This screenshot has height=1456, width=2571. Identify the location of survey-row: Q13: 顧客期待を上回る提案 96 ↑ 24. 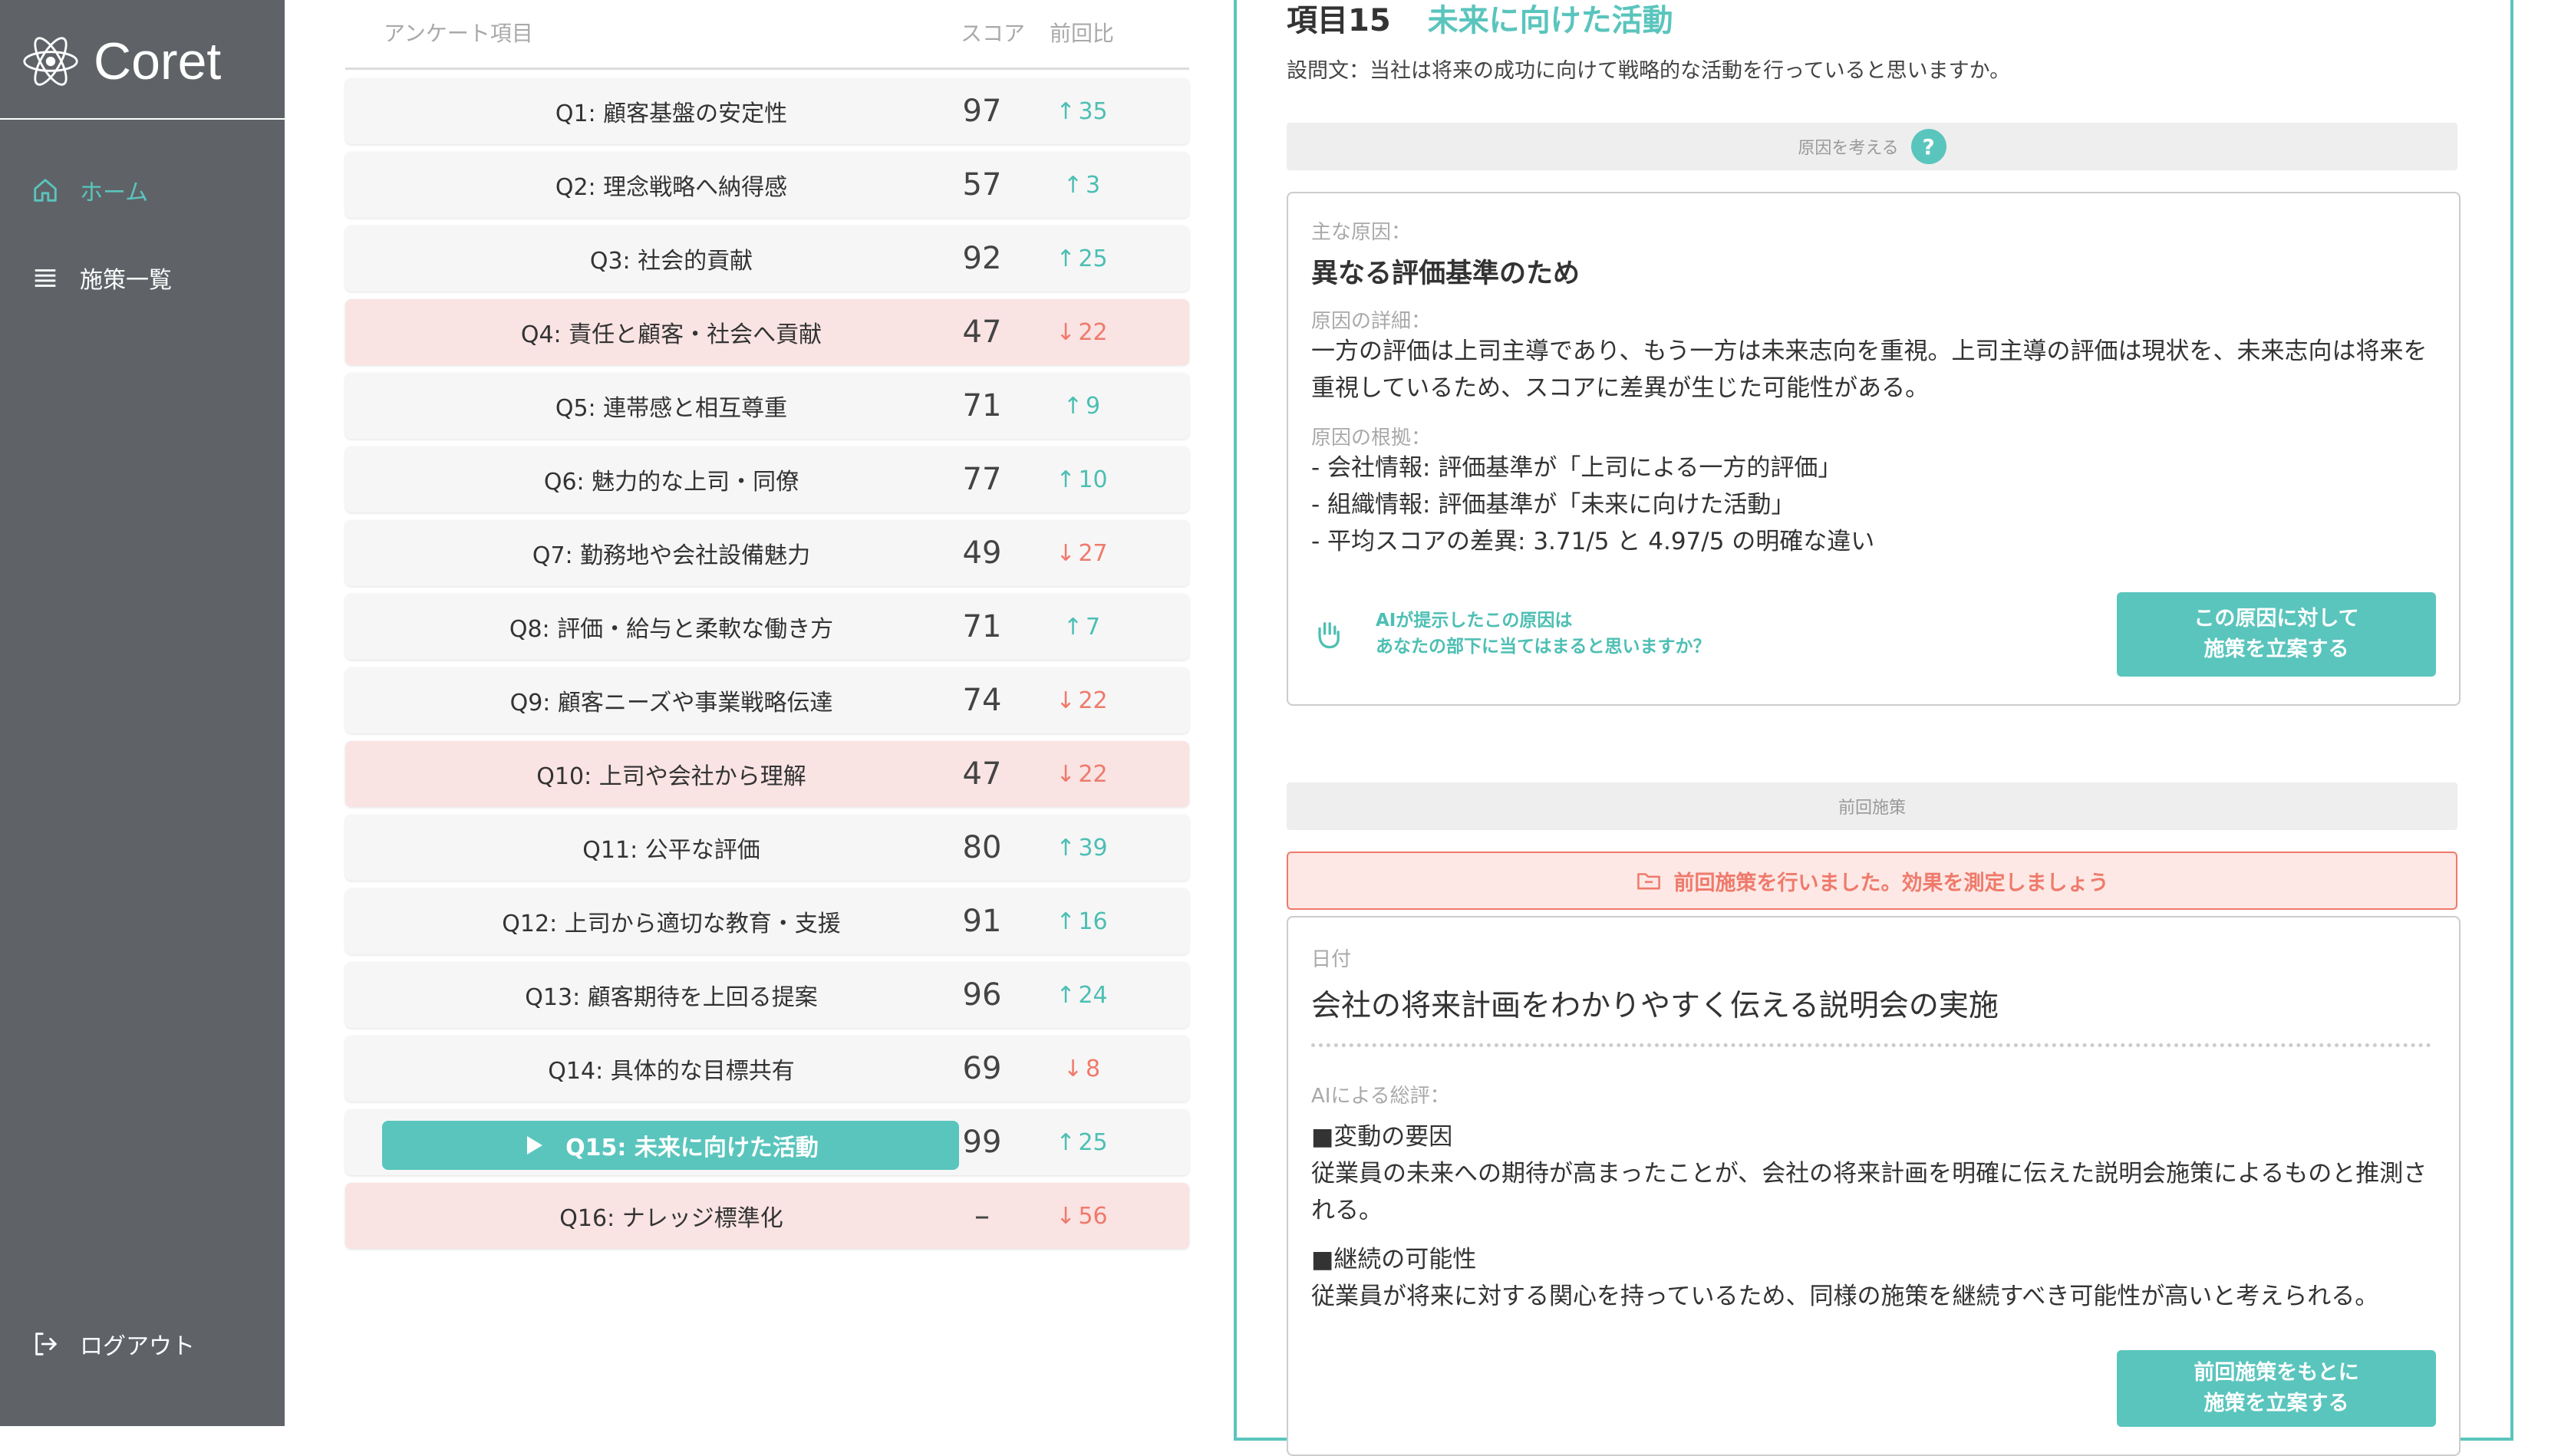
(767, 995).